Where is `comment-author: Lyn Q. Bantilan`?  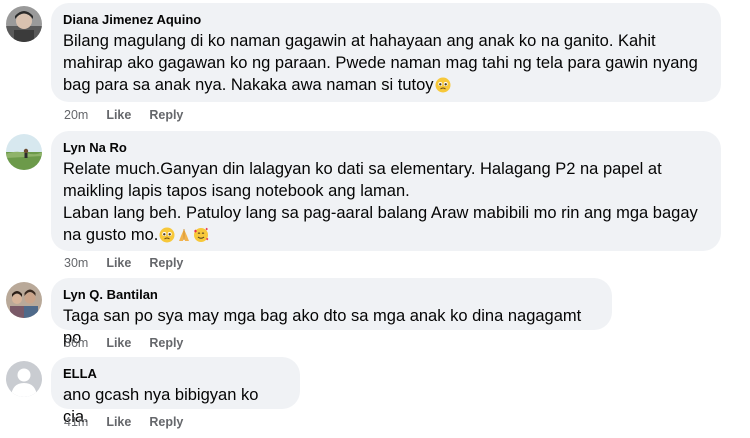 comment-author: Lyn Q. Bantilan is located at coordinates (330, 294).